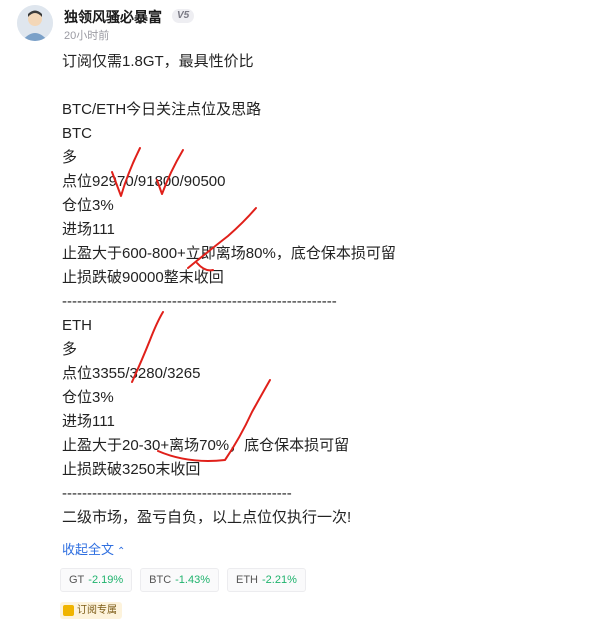 The height and width of the screenshot is (628, 599). I want to click on subscription-icon, so click(68, 610).